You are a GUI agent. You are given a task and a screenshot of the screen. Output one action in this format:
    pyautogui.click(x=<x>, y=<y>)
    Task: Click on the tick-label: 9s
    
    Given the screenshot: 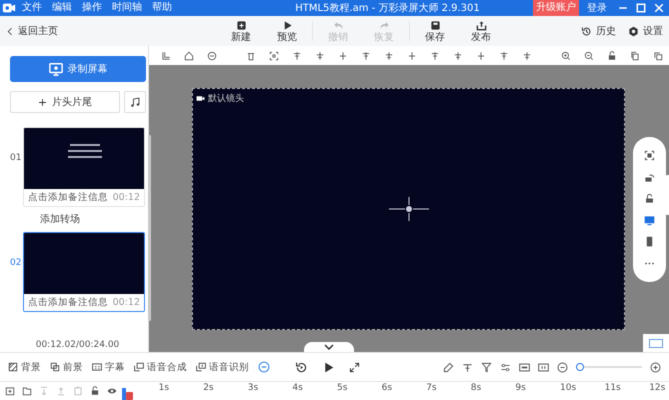 What is the action you would take?
    pyautogui.click(x=520, y=388)
    